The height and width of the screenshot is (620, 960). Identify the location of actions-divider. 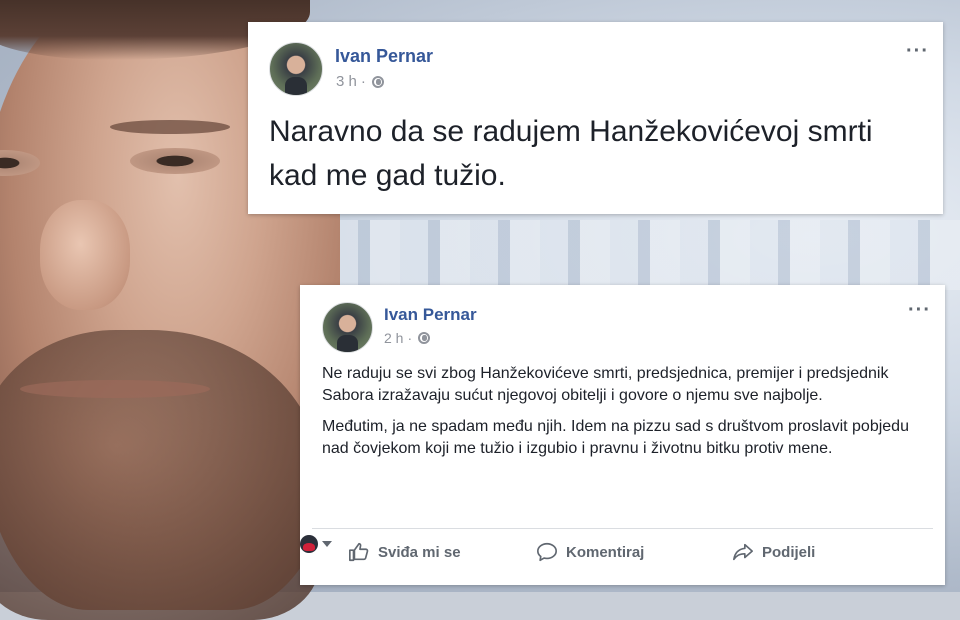
(622, 528).